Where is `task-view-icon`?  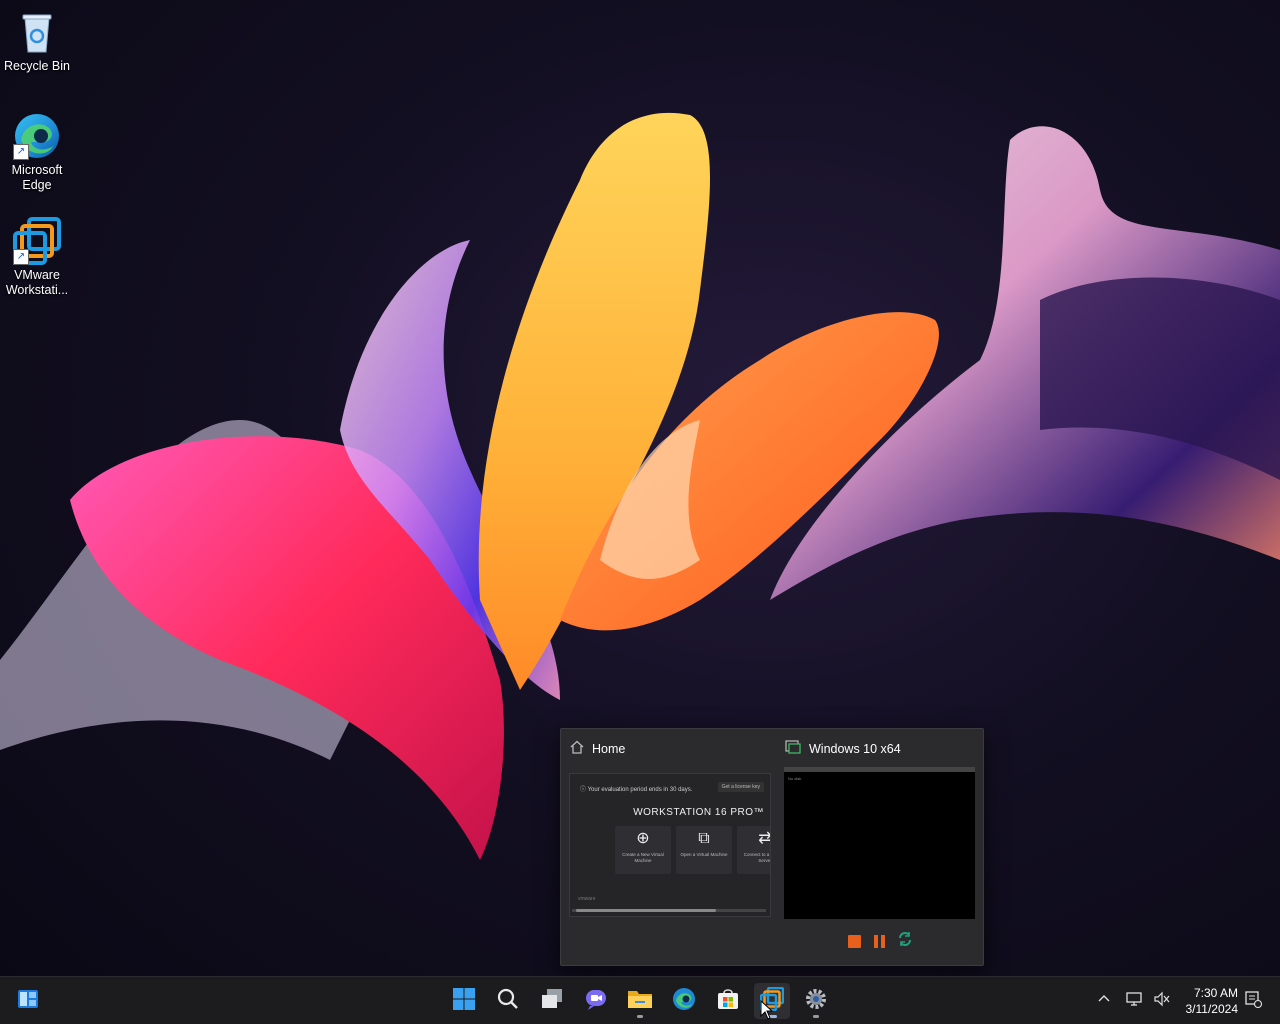 task-view-icon is located at coordinates (552, 1001).